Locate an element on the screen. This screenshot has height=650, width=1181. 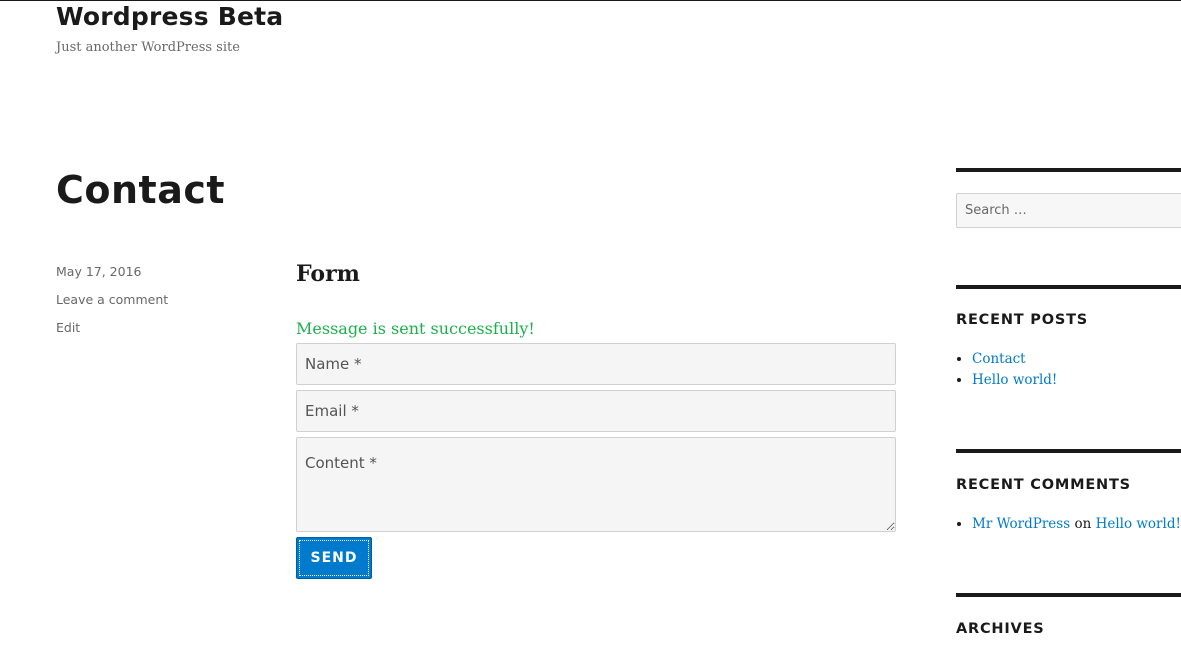
page-title: Contact is located at coordinates (141, 190).